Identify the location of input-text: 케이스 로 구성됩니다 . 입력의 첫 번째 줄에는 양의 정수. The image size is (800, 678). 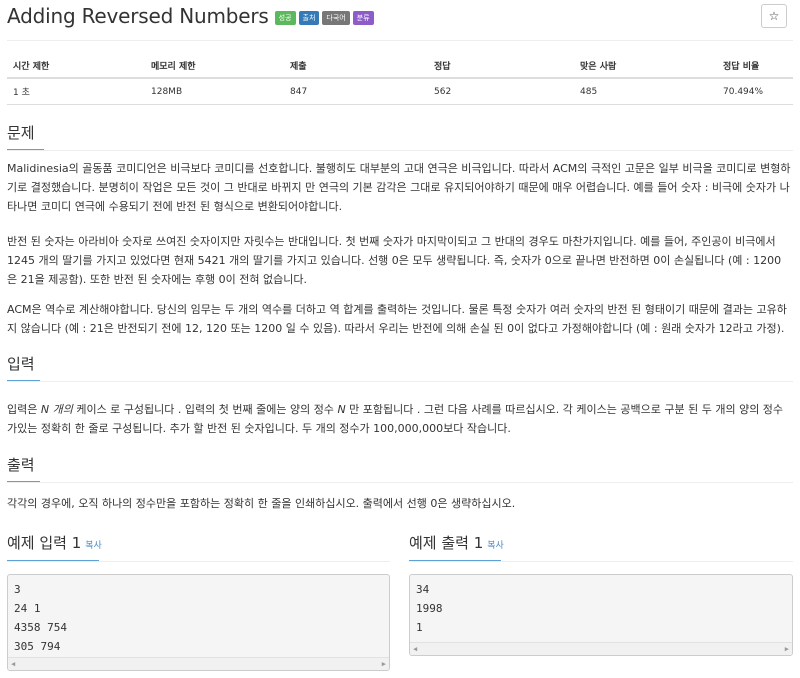
(205, 409).